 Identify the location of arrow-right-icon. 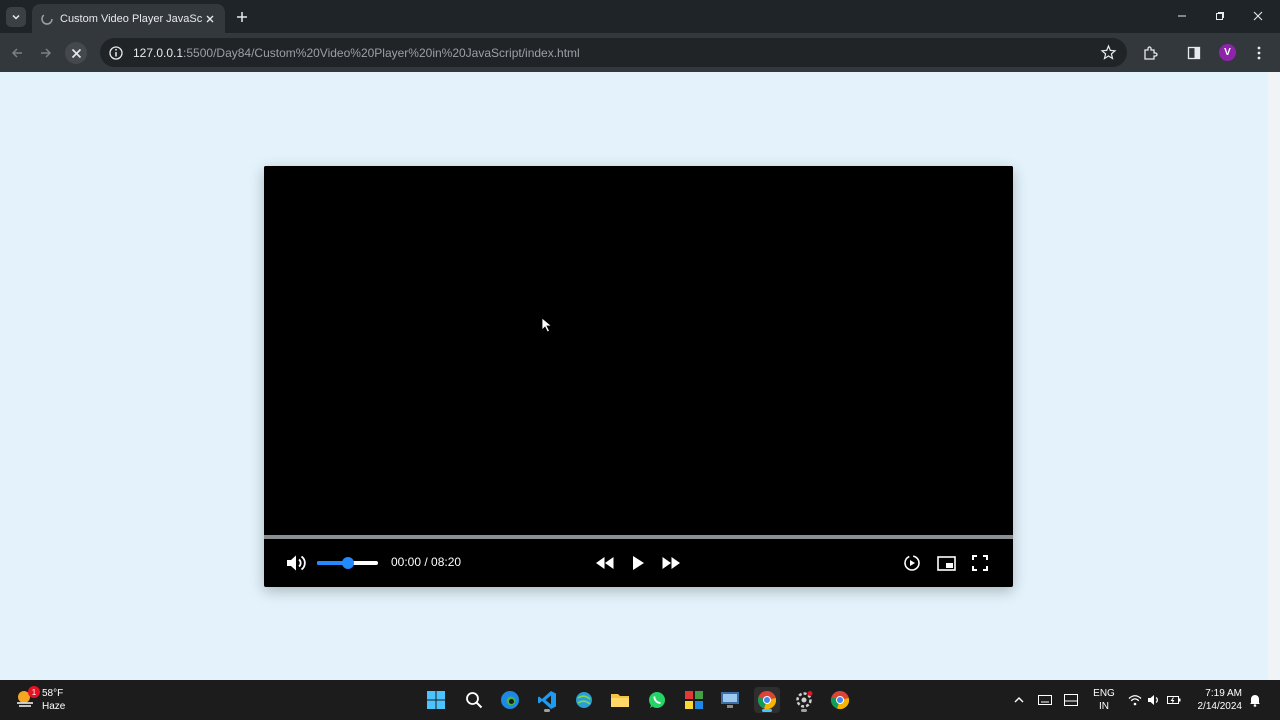
(46, 53).